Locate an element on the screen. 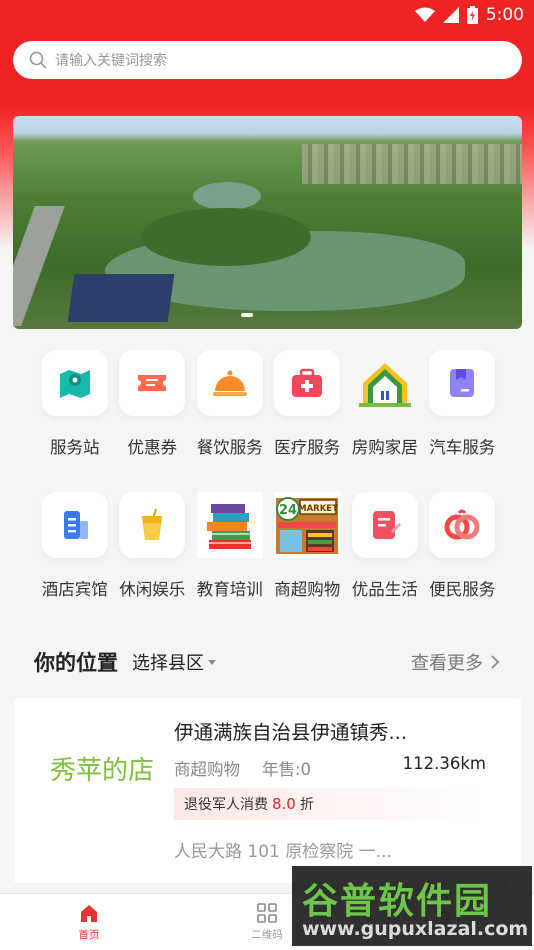 The height and width of the screenshot is (950, 534). banner-island is located at coordinates (226, 237).